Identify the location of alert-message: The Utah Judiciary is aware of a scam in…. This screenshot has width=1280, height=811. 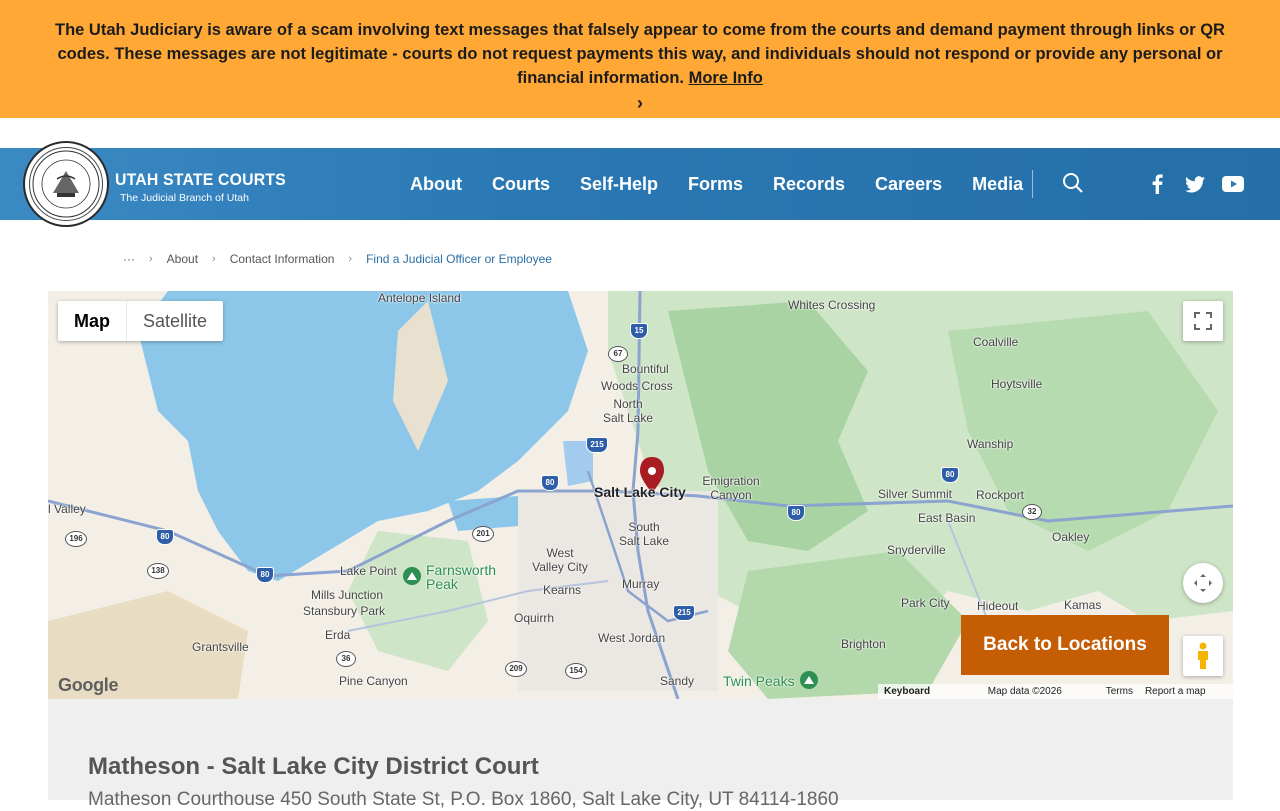
(640, 54).